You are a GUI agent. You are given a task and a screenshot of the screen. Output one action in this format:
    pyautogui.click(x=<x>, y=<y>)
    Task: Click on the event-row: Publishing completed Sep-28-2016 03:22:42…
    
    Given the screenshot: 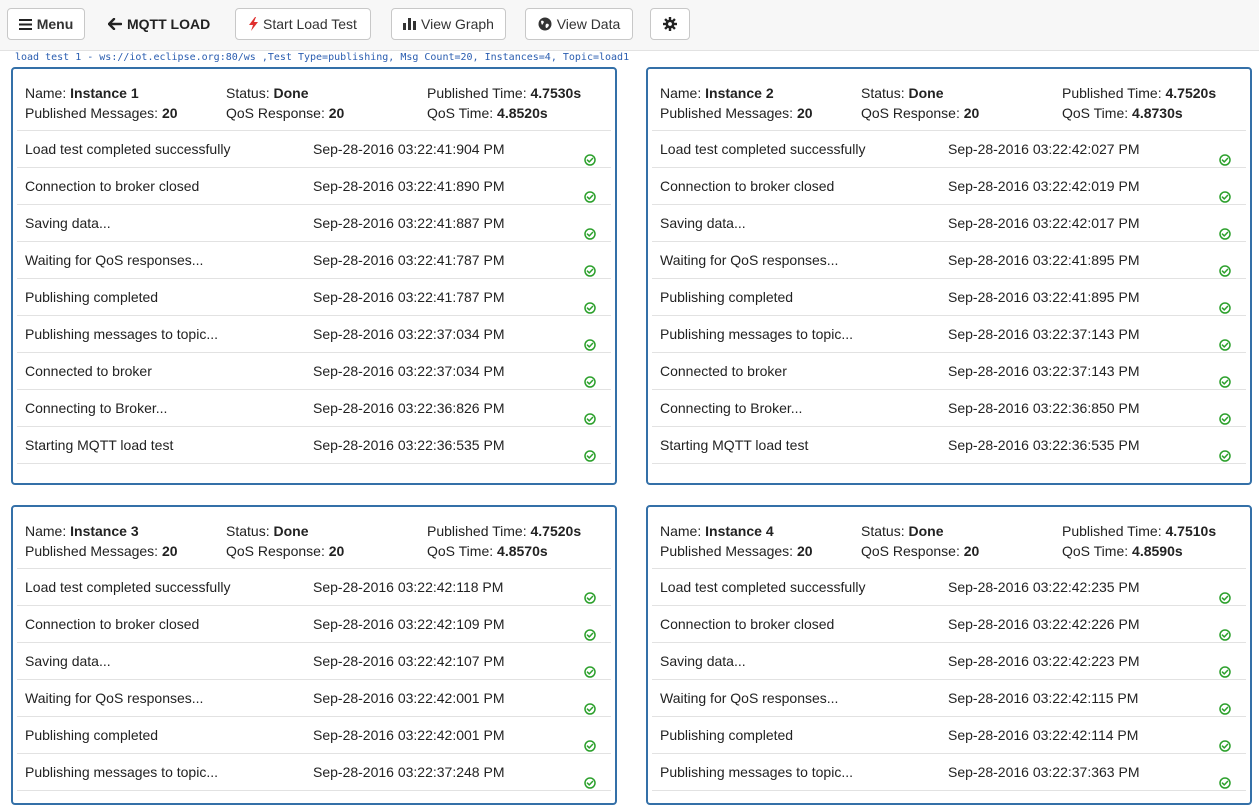 What is the action you would take?
    pyautogui.click(x=949, y=735)
    